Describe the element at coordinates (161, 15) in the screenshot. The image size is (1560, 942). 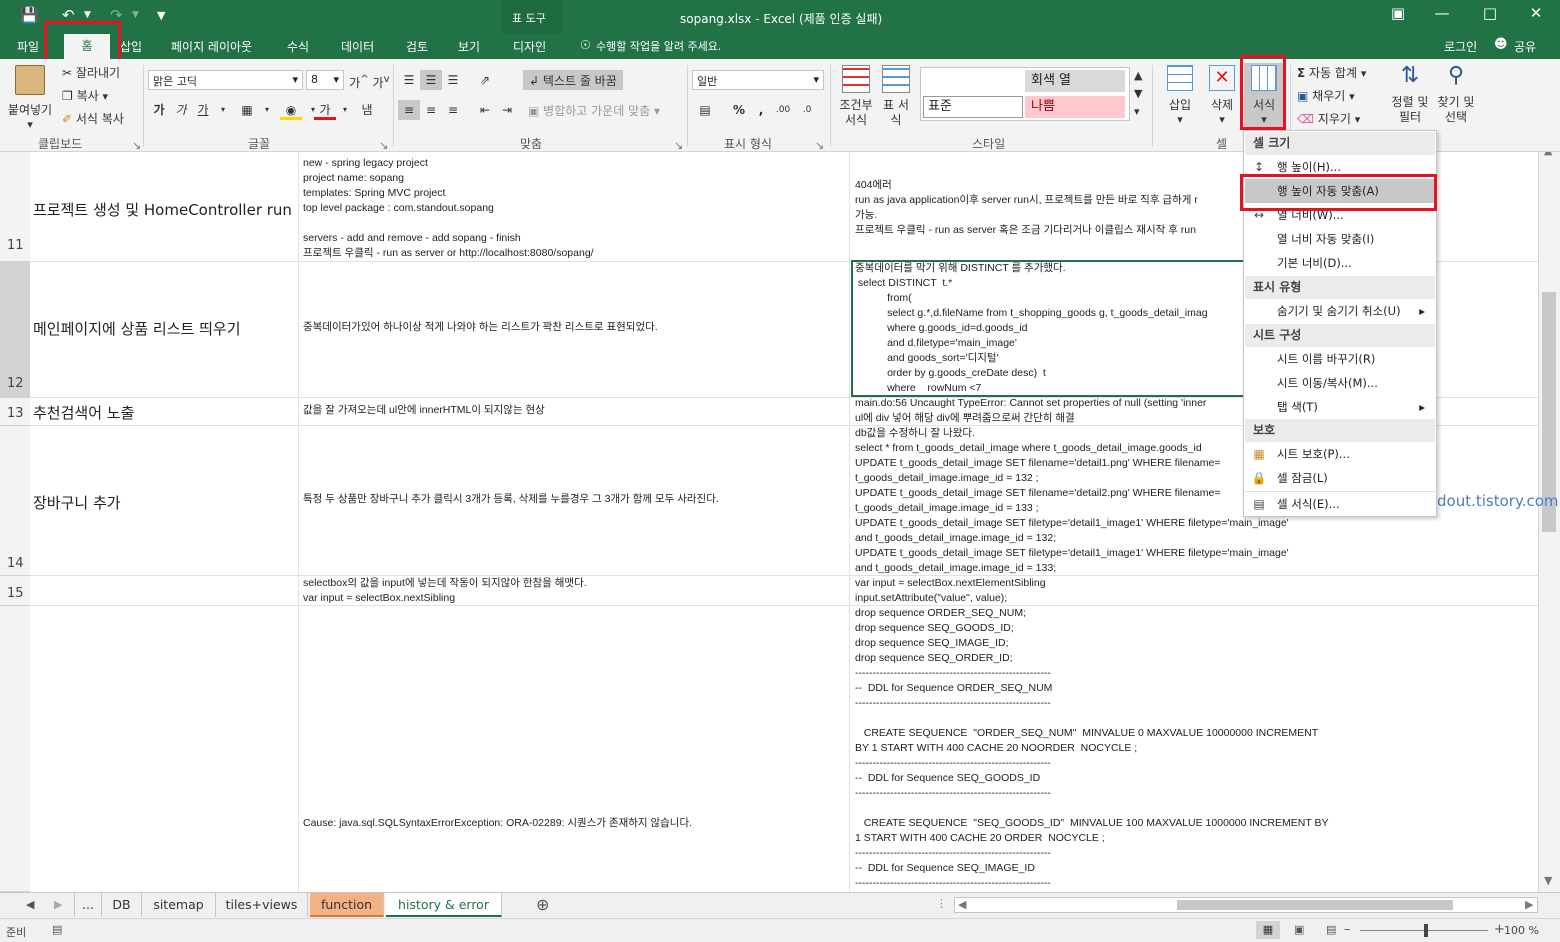
I see `customize-qat-icon: ▼` at that location.